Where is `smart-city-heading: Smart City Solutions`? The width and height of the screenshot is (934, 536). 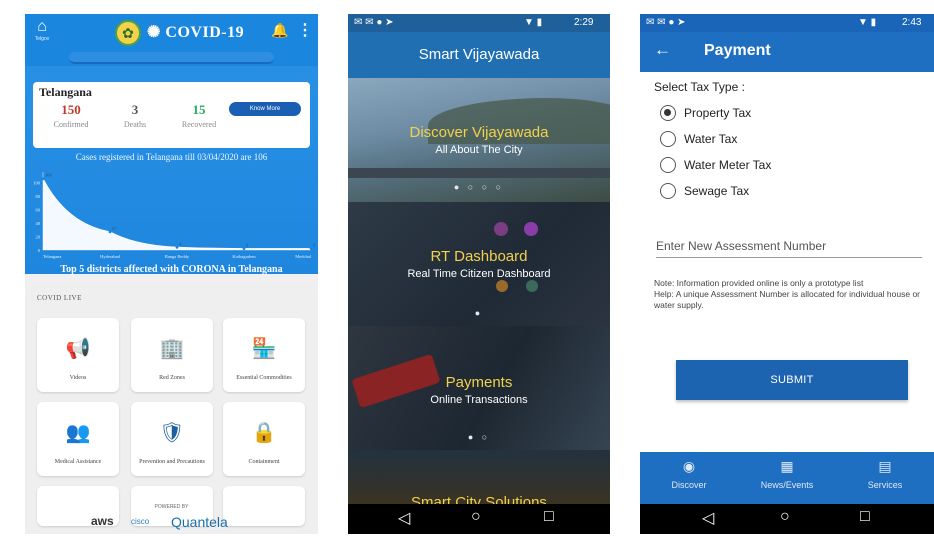 smart-city-heading: Smart City Solutions is located at coordinates (479, 499).